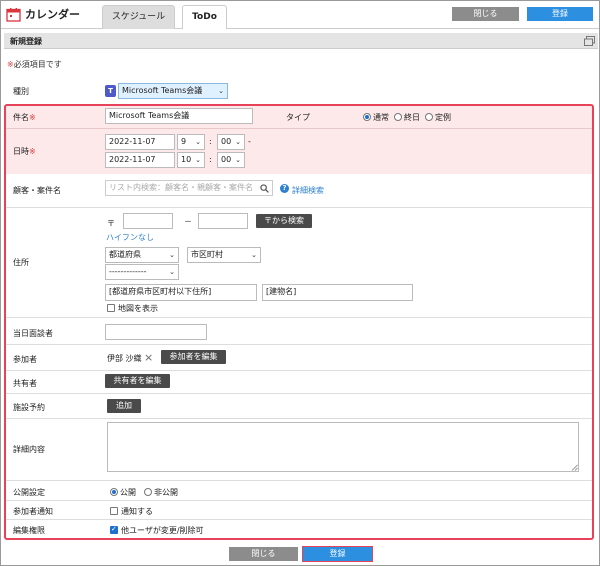  Describe the element at coordinates (560, 14) in the screenshot. I see `register-button-top: 登録` at that location.